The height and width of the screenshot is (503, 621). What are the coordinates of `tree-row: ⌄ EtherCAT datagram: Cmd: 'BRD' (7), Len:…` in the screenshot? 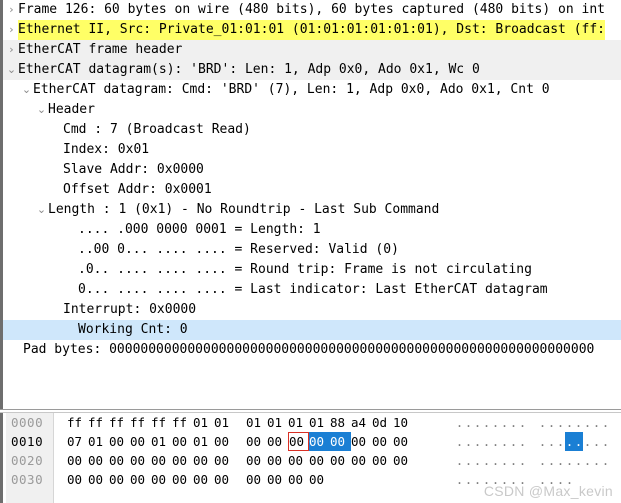 It's located at (312, 90).